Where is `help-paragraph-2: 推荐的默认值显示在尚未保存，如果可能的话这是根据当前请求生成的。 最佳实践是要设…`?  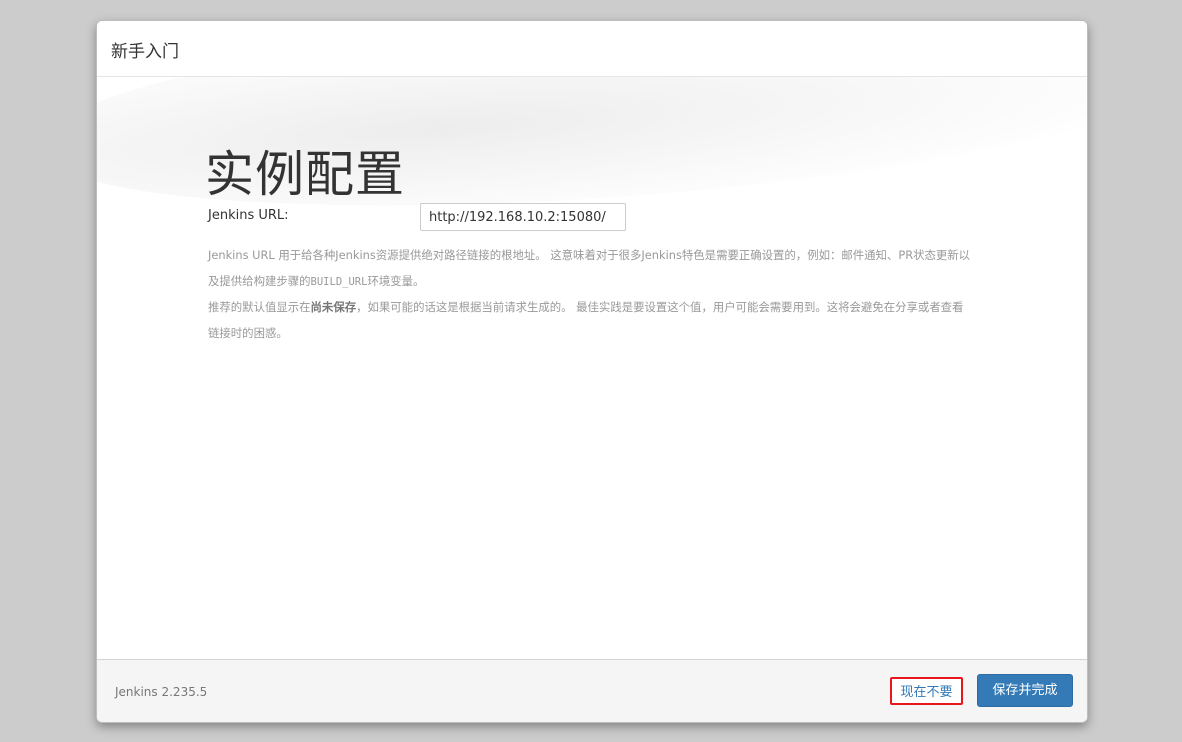 help-paragraph-2: 推荐的默认值显示在尚未保存，如果可能的话这是根据当前请求生成的。 最佳实践是要设… is located at coordinates (586, 320).